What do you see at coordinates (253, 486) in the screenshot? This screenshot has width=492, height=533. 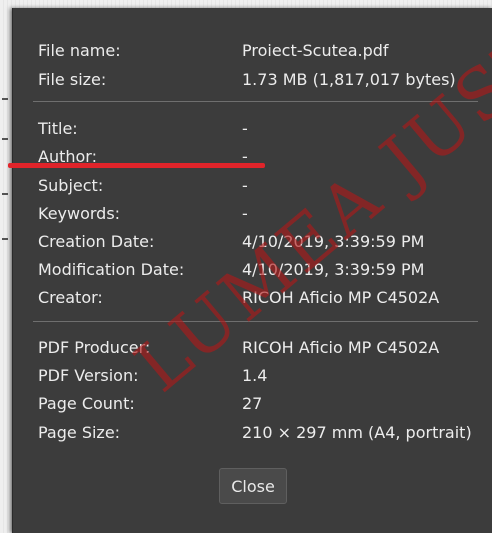 I see `close-button: Close` at bounding box center [253, 486].